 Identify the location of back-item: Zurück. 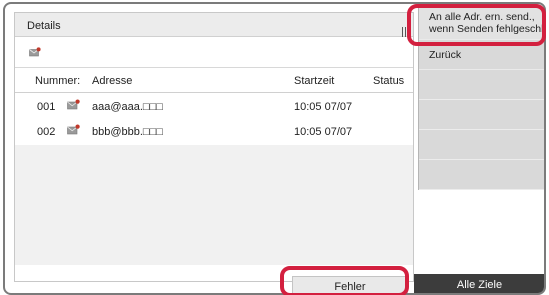
(481, 56).